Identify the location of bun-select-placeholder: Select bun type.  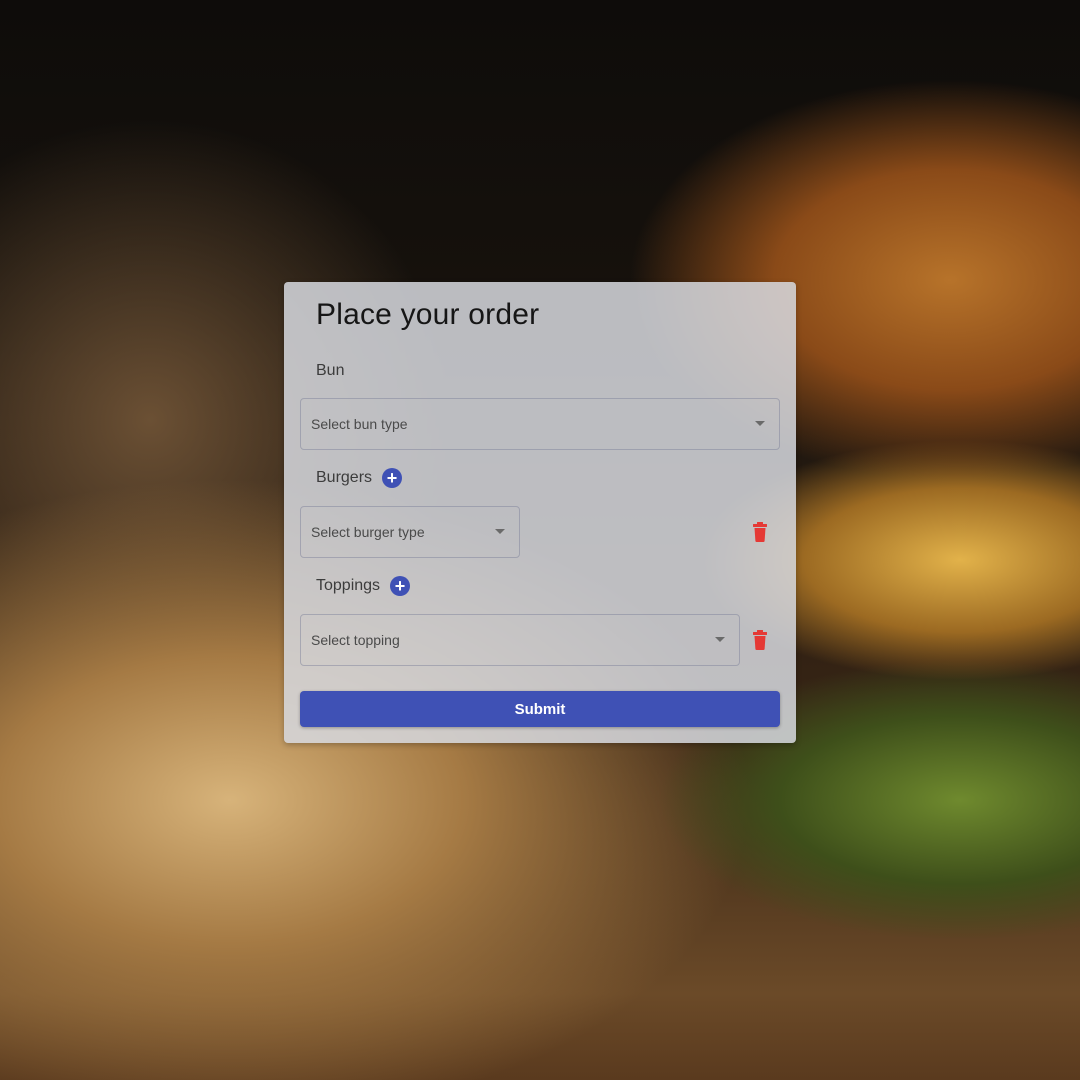
(359, 424).